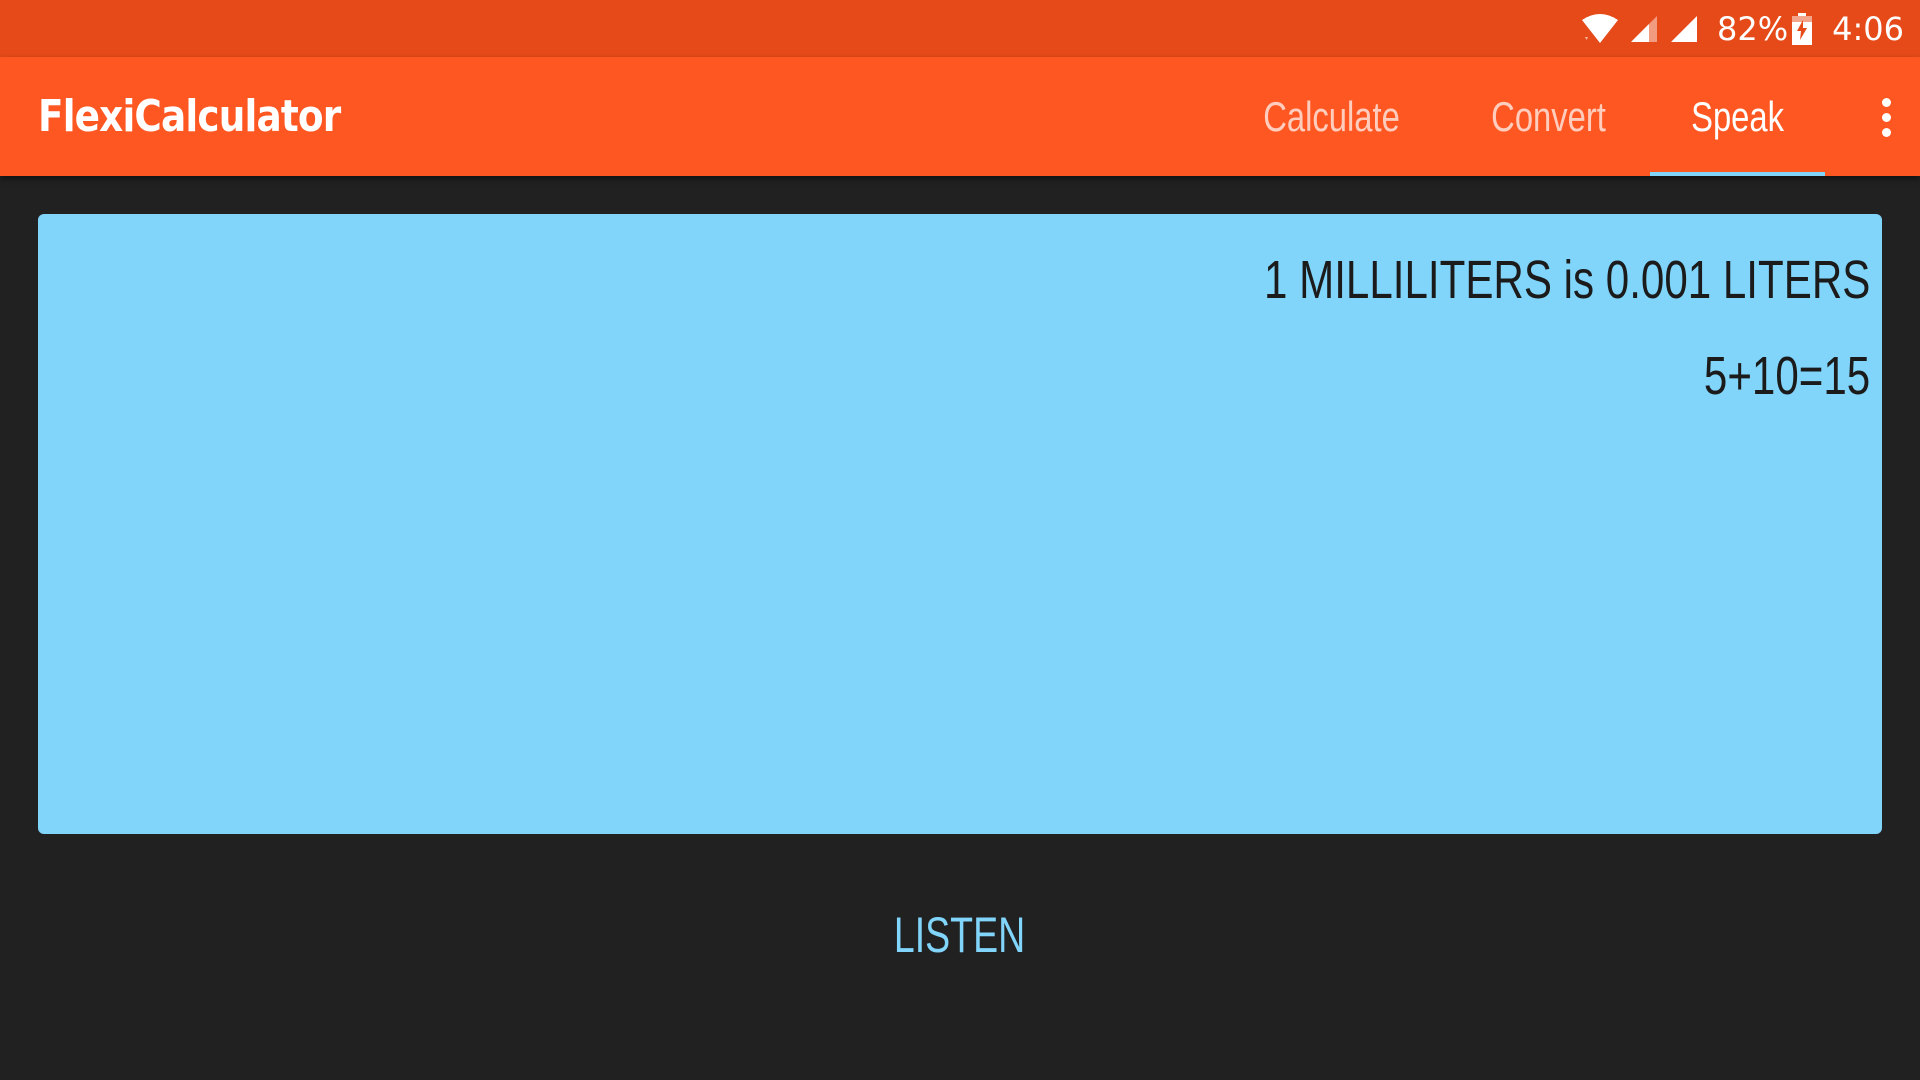 The width and height of the screenshot is (1920, 1080). I want to click on listen-button-label: LISTEN, so click(960, 935).